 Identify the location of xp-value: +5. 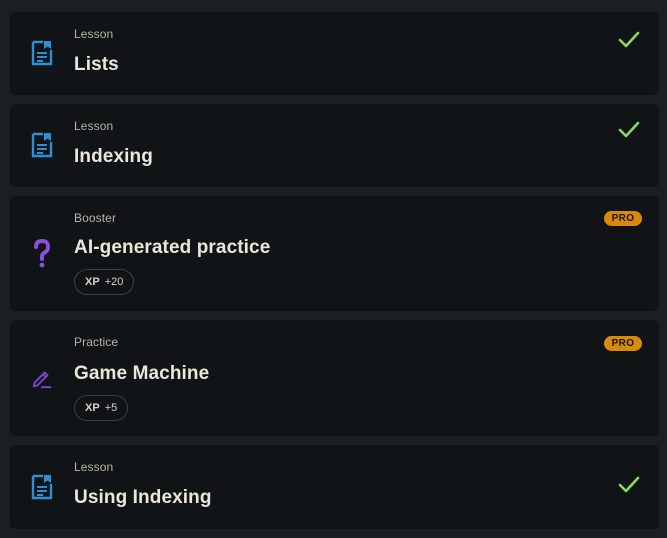
(111, 408).